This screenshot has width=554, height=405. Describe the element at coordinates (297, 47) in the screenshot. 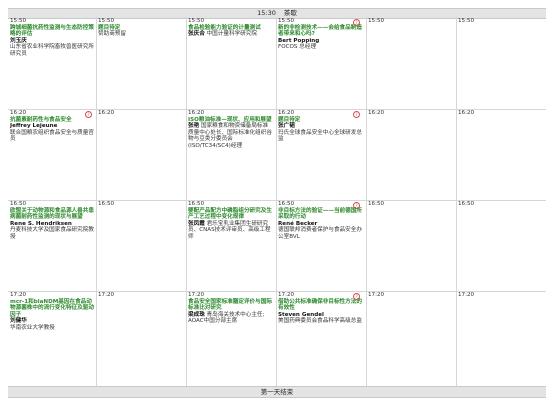

I see `speaker-affiliation: FOCOS 总经理` at that location.